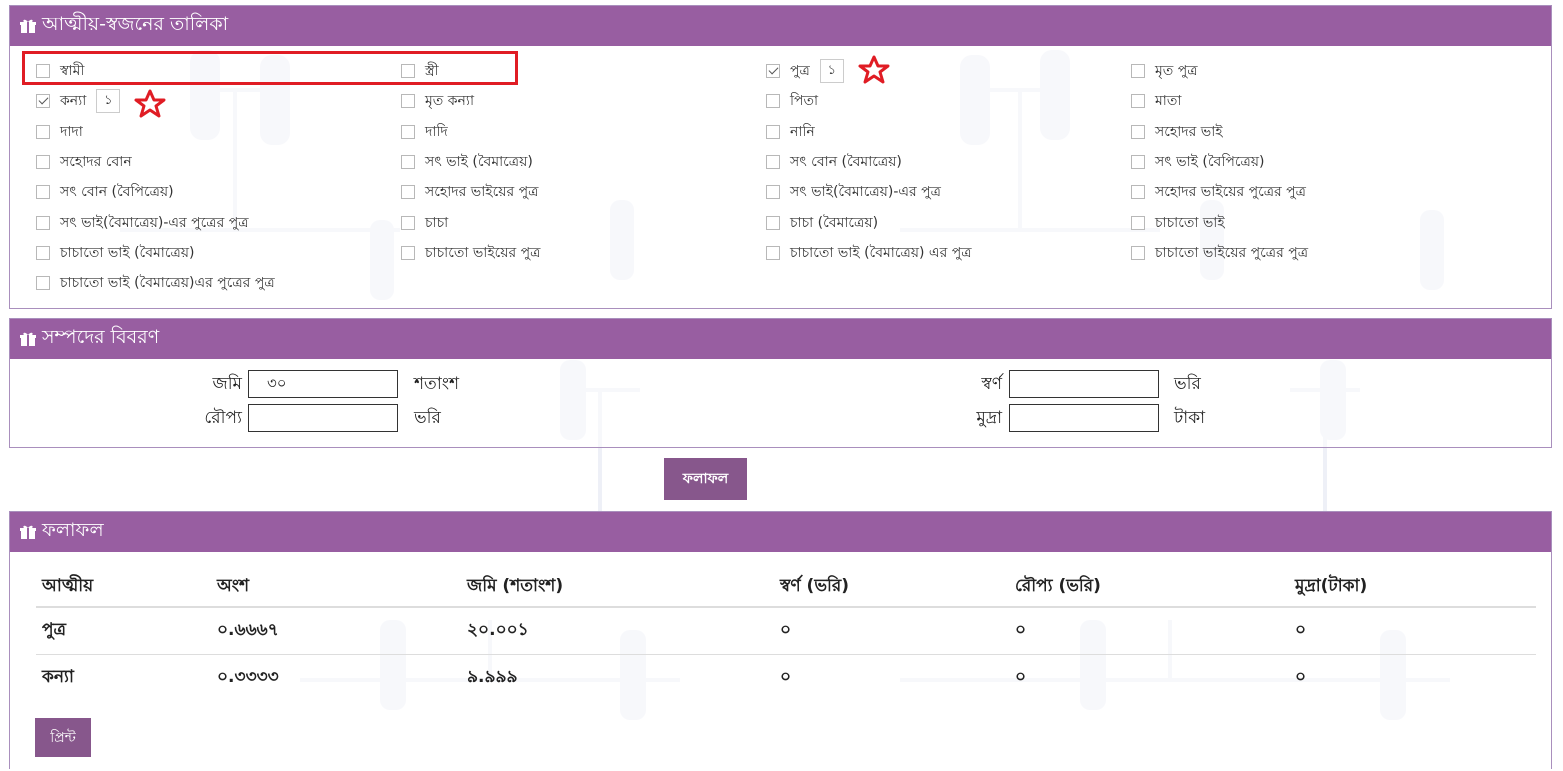  Describe the element at coordinates (853, 192) in the screenshot. I see `relative-option: সৎ ভাই(বৈমাত্রেয়)-এর পুত্র` at that location.